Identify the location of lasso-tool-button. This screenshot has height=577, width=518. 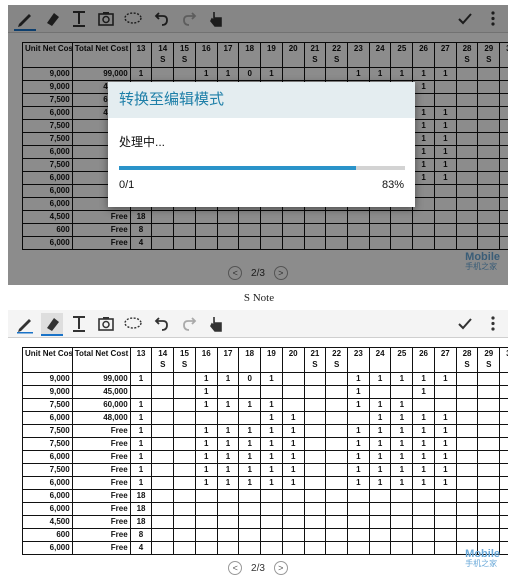
(133, 323).